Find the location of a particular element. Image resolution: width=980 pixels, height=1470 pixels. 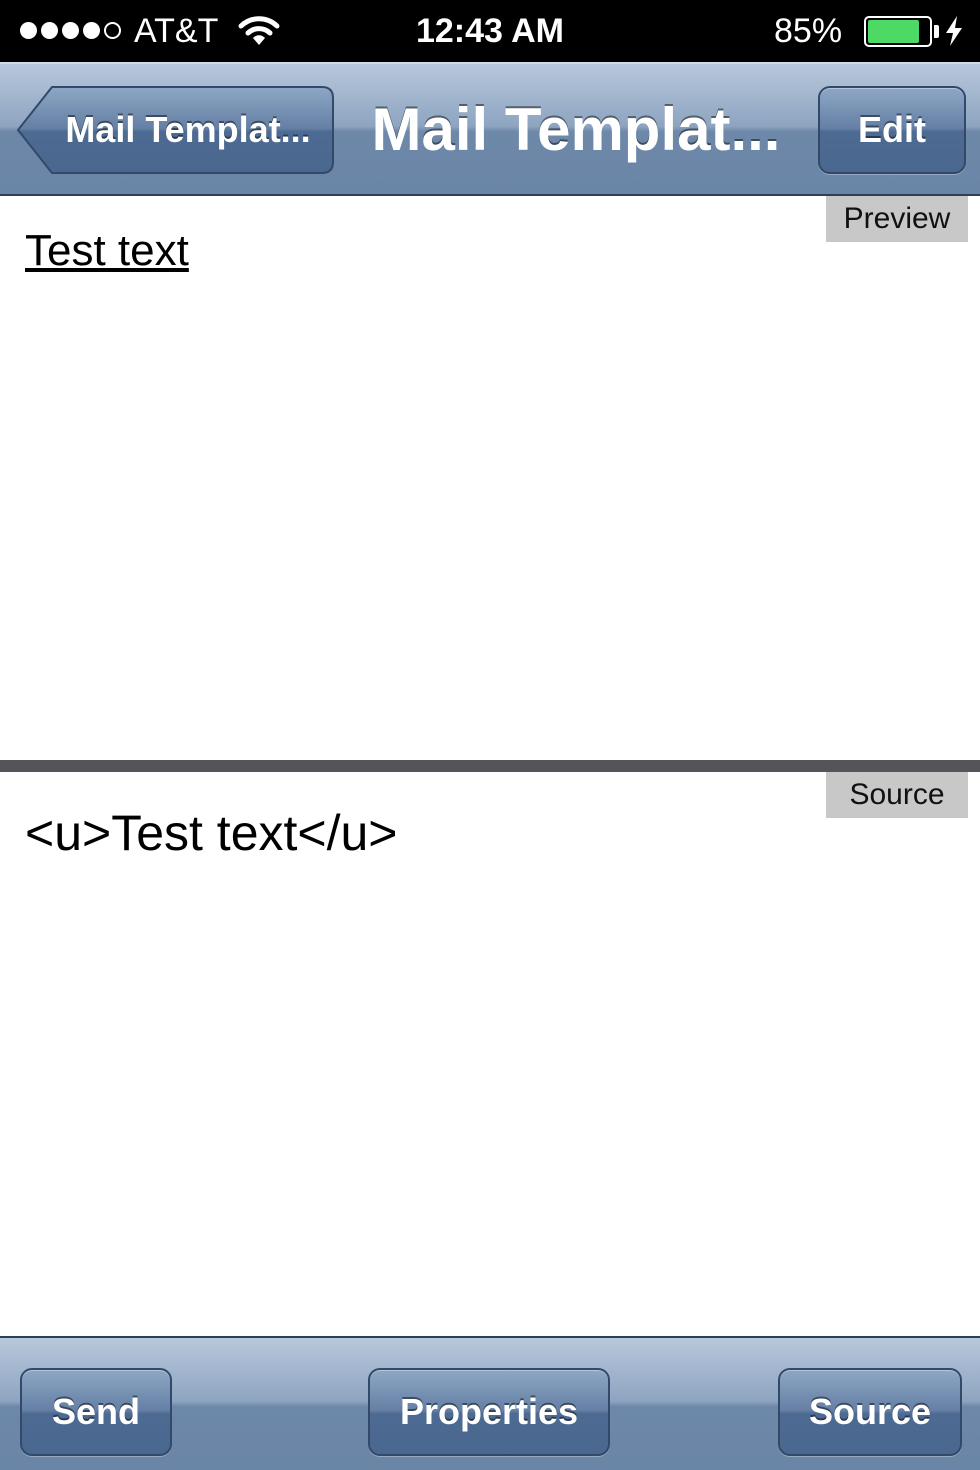

battery-level is located at coordinates (893, 31).